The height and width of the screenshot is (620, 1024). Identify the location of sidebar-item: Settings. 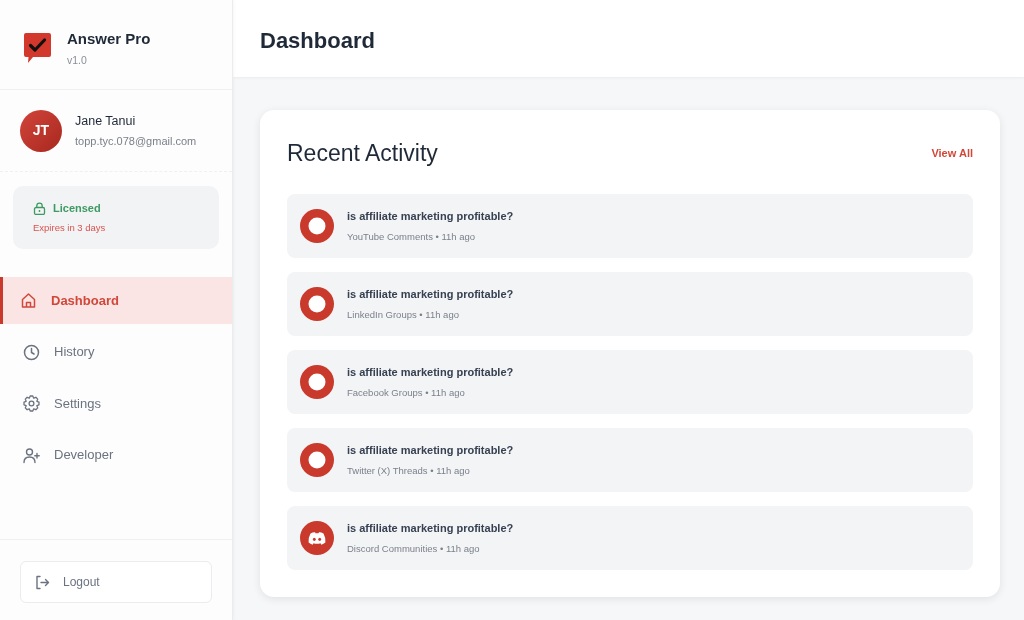
(116, 403).